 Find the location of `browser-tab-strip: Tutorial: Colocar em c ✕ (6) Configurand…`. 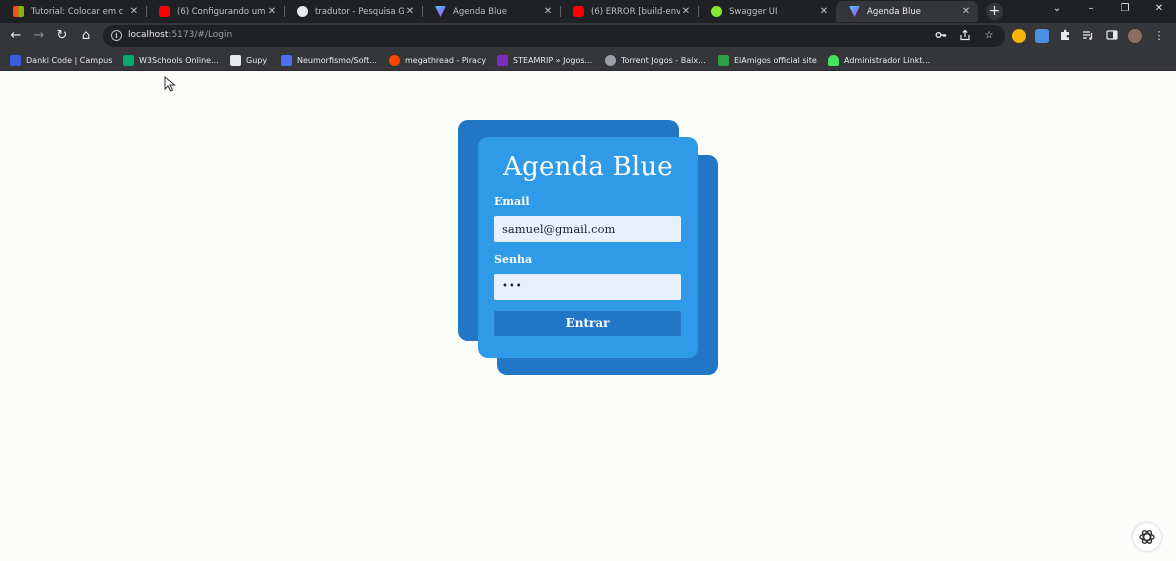

browser-tab-strip: Tutorial: Colocar em c ✕ (6) Configurand… is located at coordinates (588, 11).